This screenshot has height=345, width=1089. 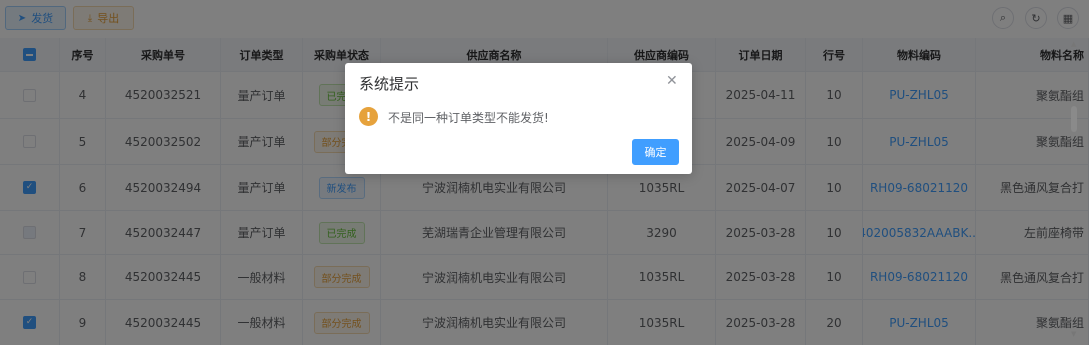 What do you see at coordinates (1075, 192) in the screenshot?
I see `table-scrollbar: ▲ ▼` at bounding box center [1075, 192].